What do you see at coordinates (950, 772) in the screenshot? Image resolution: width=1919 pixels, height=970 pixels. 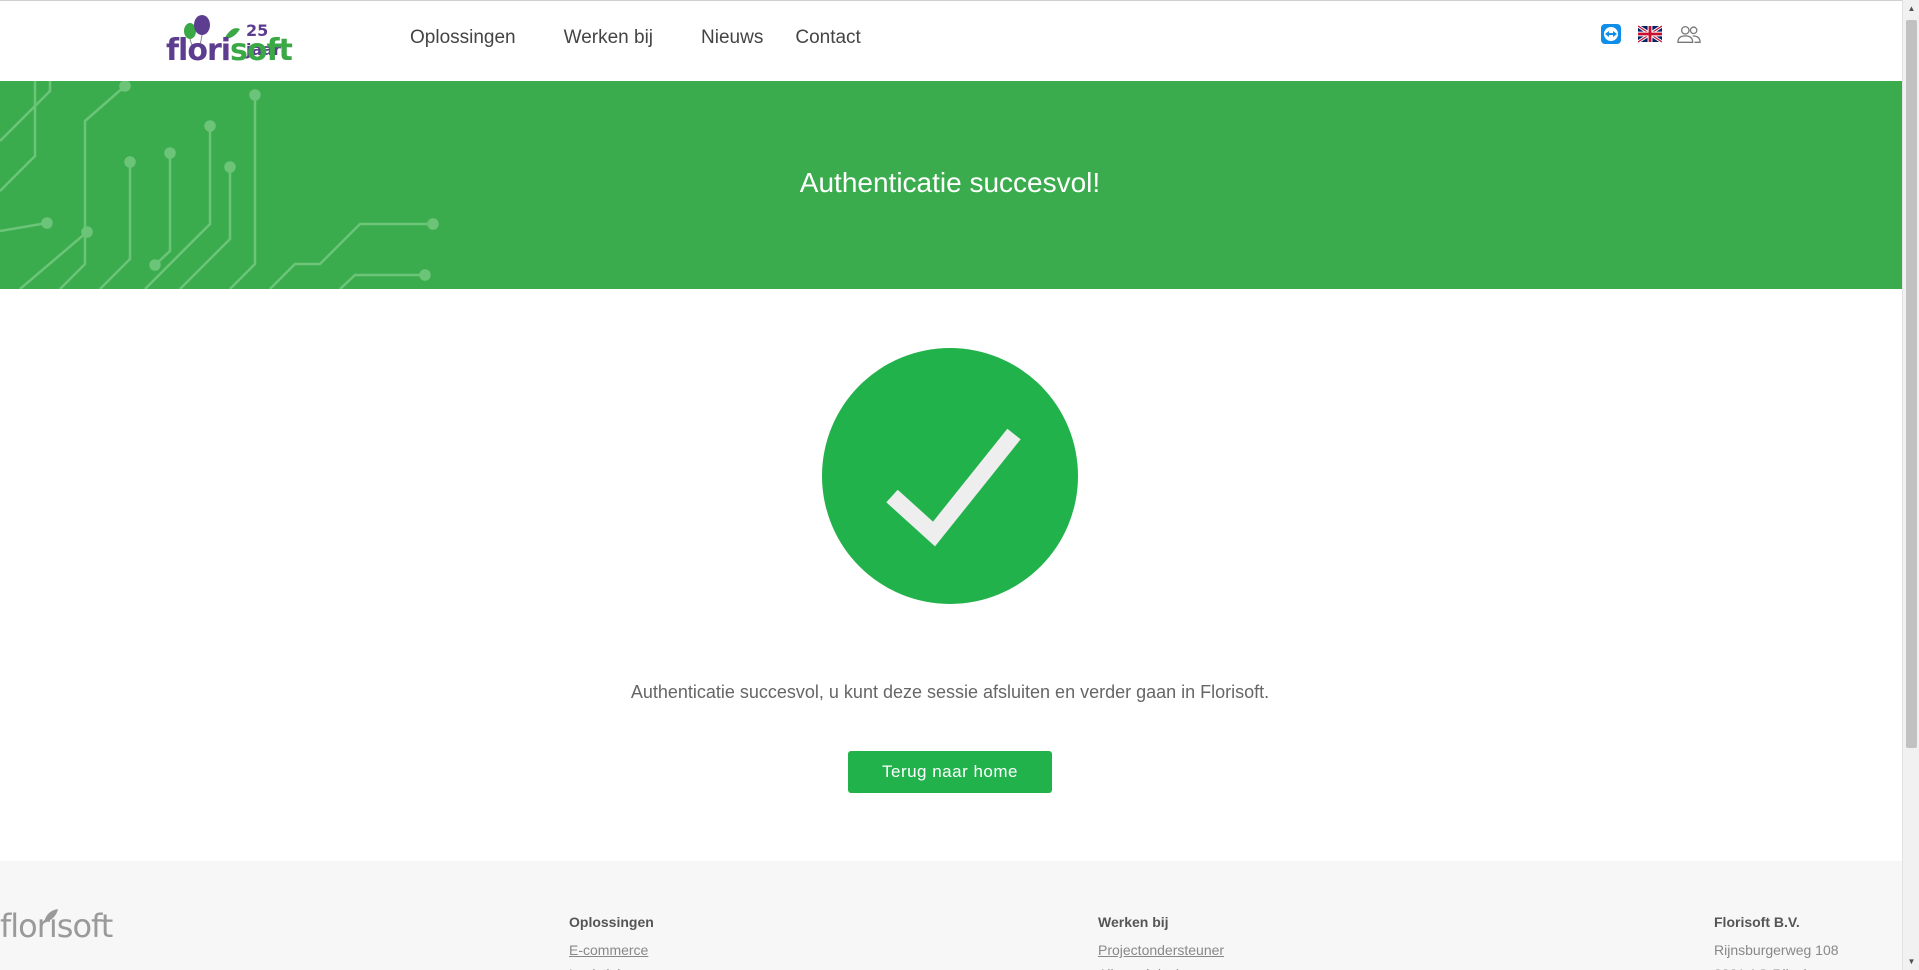 I see `back-home-button: Terug naar home` at bounding box center [950, 772].